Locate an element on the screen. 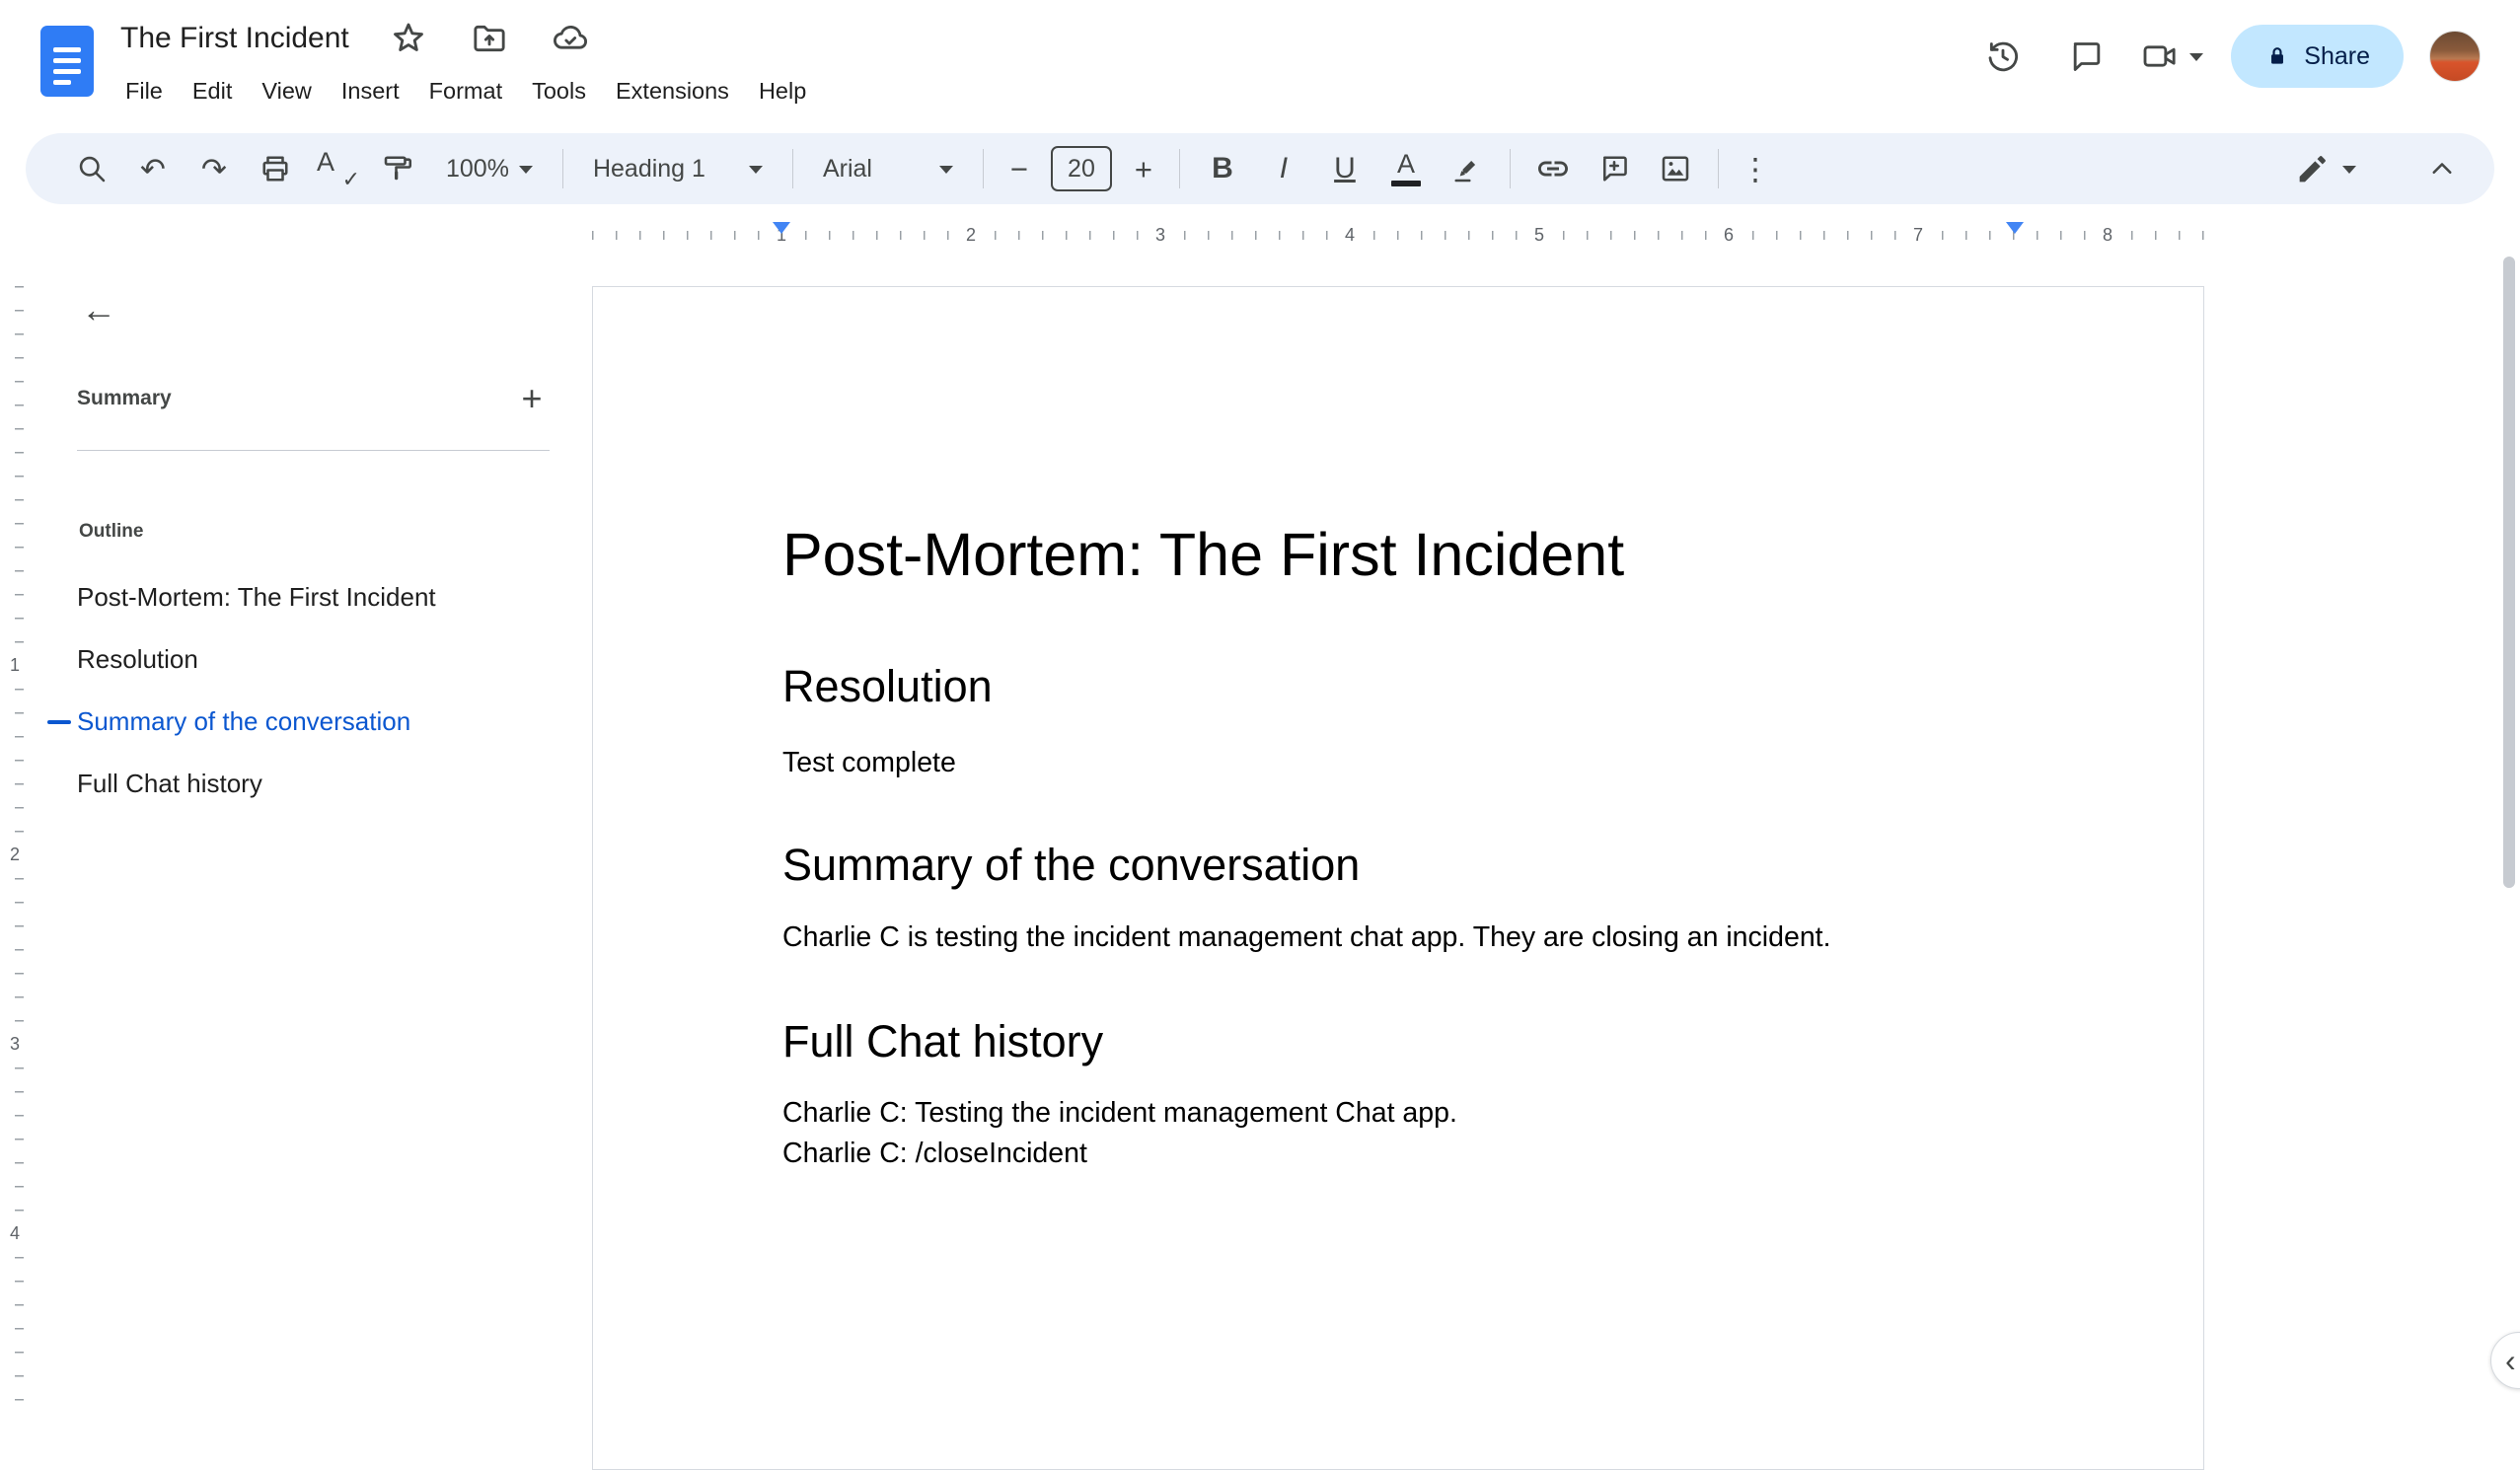 Image resolution: width=2520 pixels, height=1470 pixels. move-folder-icon is located at coordinates (489, 38).